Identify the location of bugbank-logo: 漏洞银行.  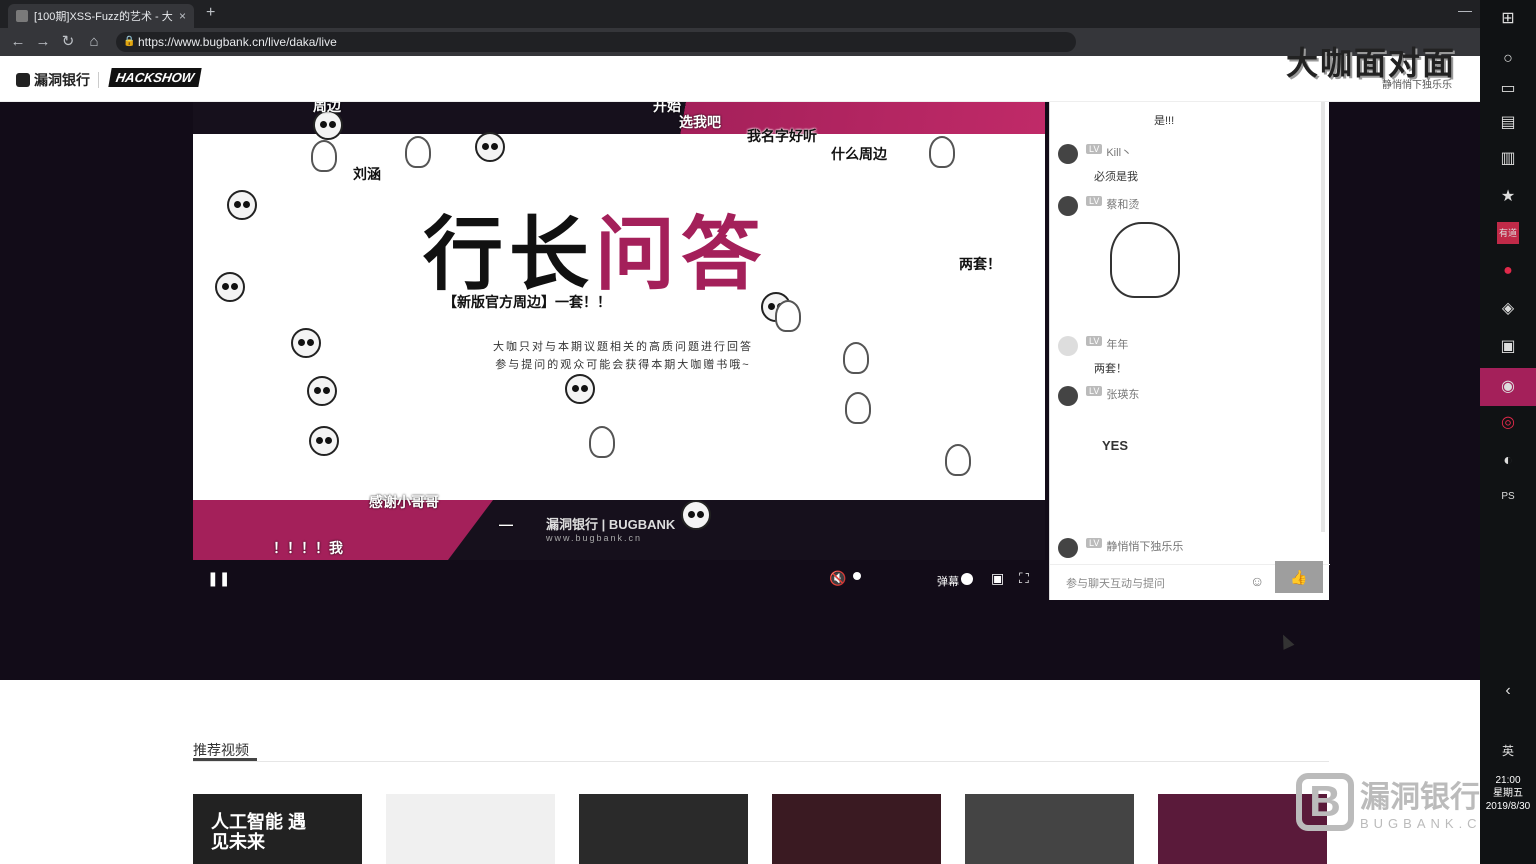
(53, 80).